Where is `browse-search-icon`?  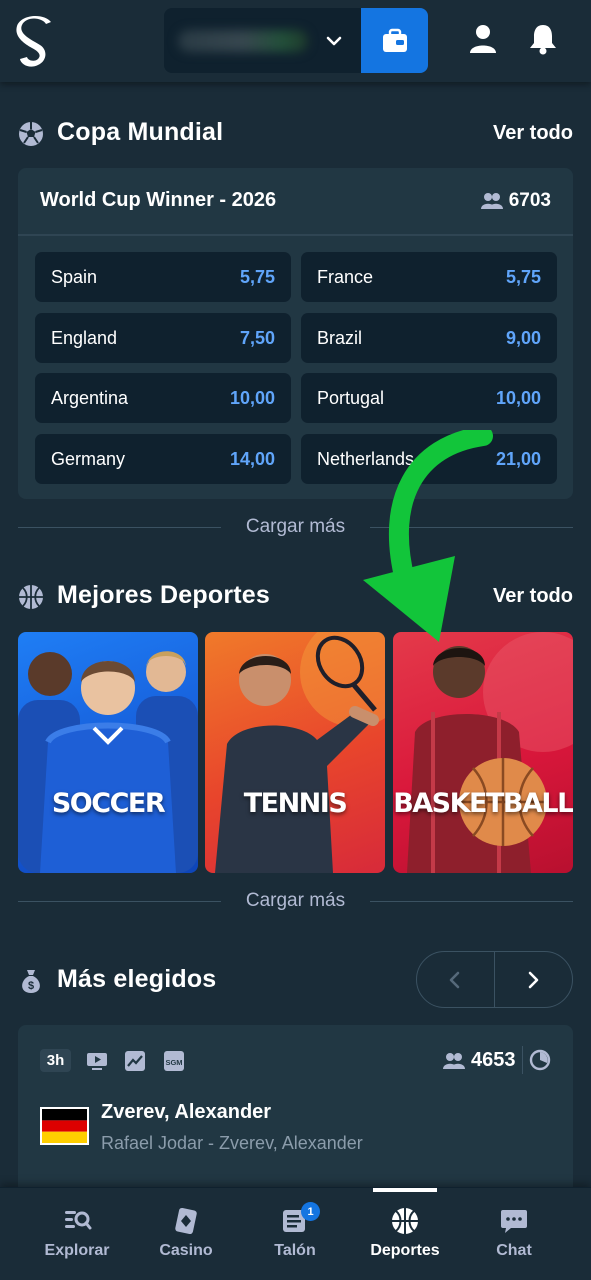 browse-search-icon is located at coordinates (78, 1220).